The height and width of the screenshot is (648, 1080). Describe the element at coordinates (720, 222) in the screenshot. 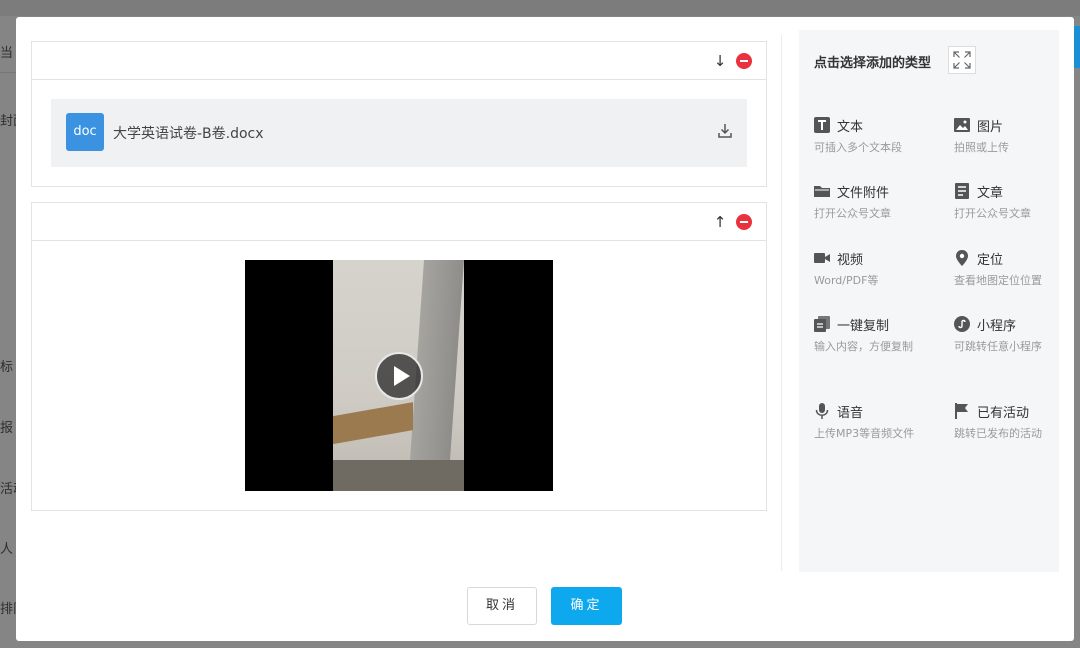

I see `move-up-button: ↑` at that location.